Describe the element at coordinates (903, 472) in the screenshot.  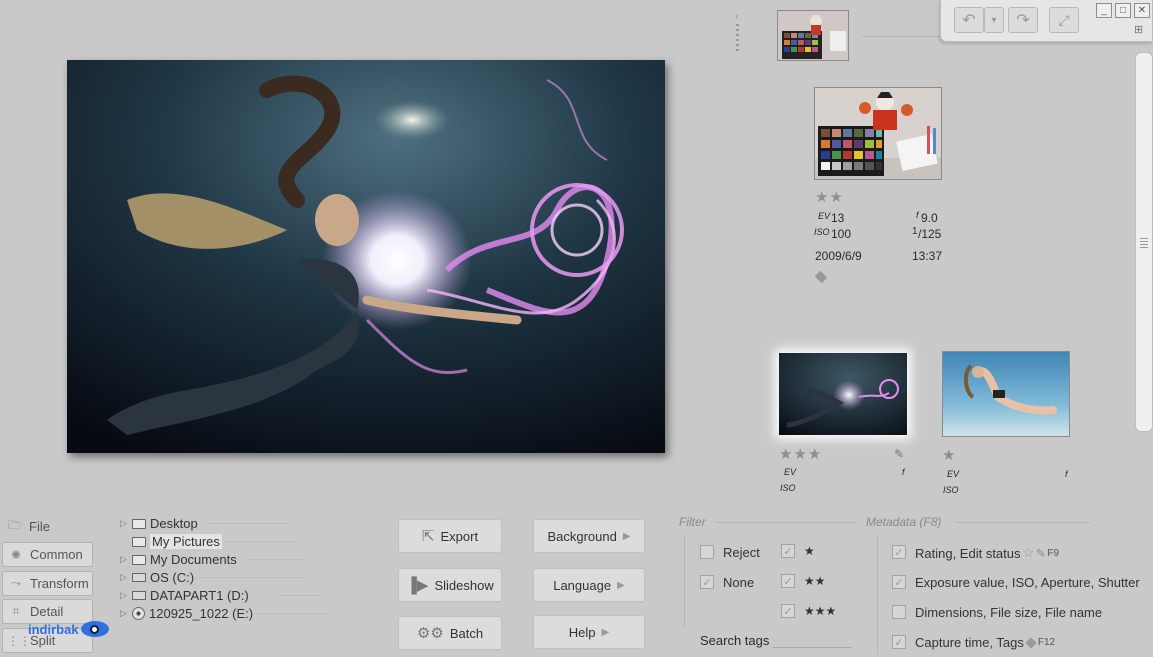
I see `thumb-1-f-label: f` at that location.